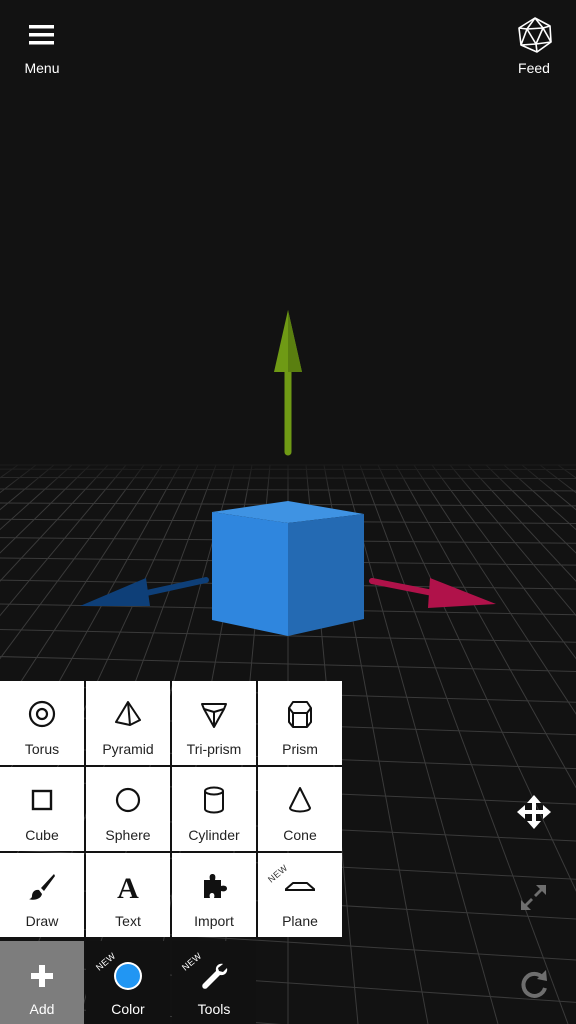 This screenshot has height=1024, width=576. I want to click on torus-label: Torus, so click(42, 749).